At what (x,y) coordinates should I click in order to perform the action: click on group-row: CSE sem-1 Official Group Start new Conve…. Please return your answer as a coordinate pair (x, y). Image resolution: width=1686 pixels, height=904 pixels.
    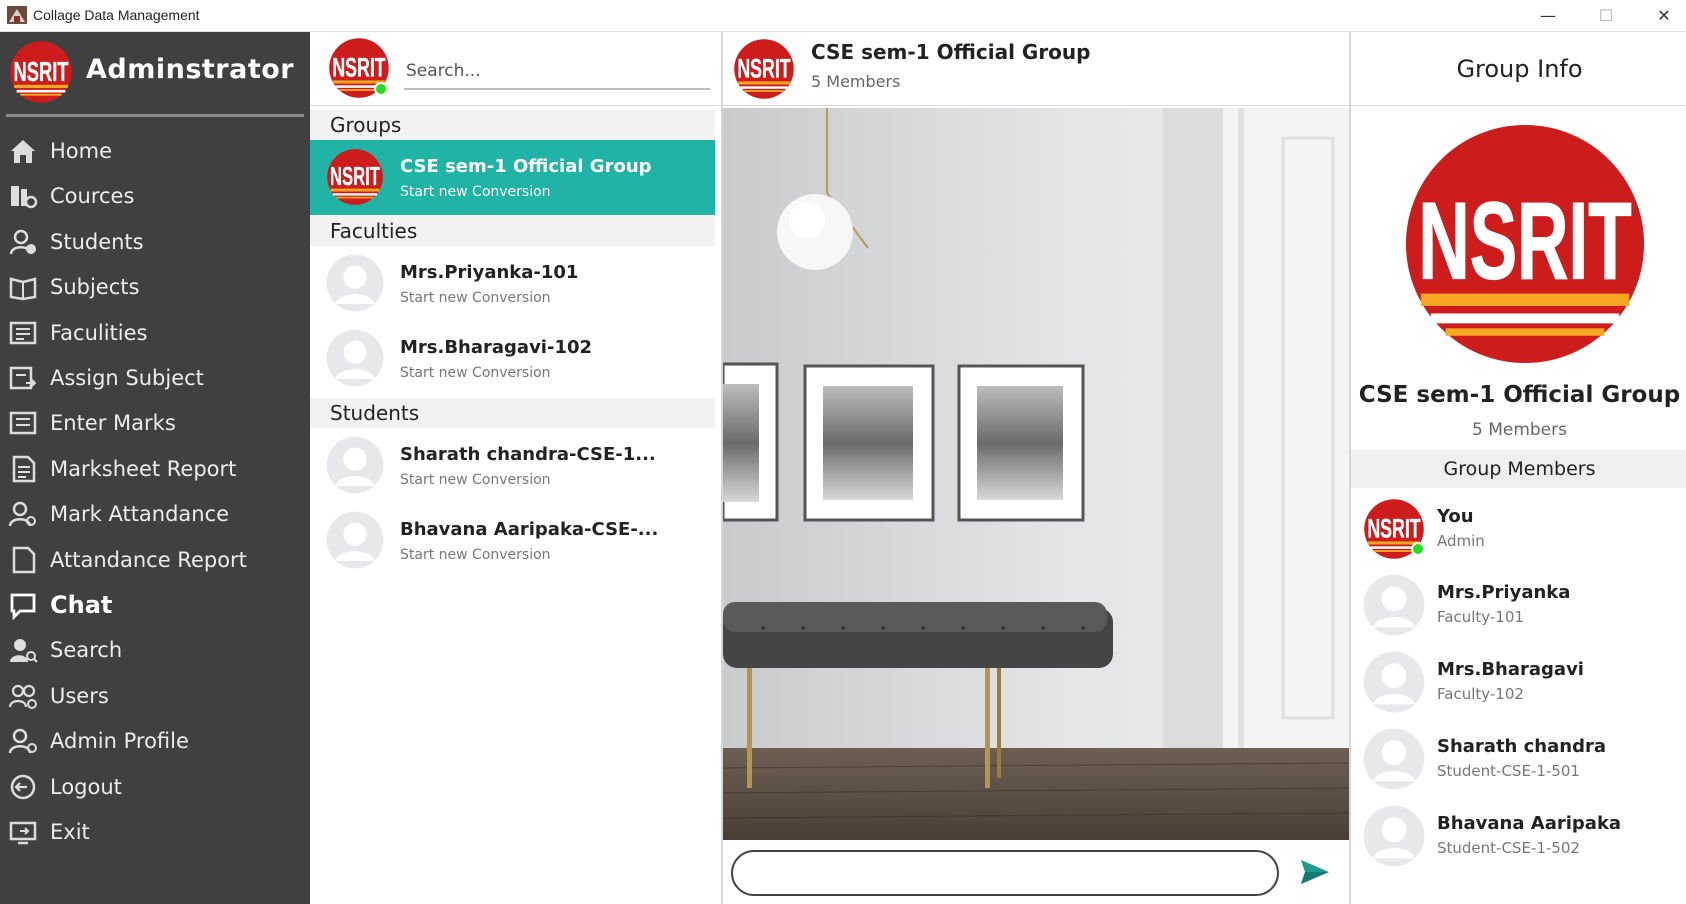
    Looking at the image, I should click on (512, 177).